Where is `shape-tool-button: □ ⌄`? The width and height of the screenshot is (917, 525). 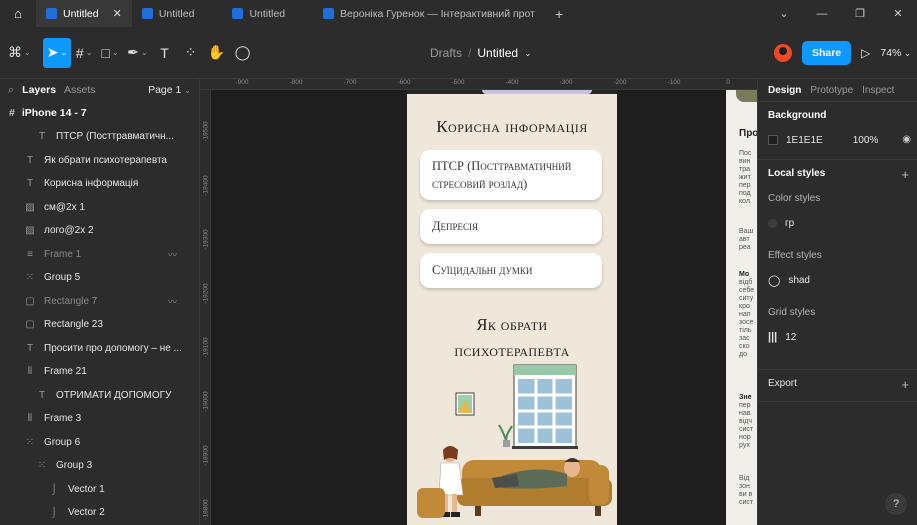 shape-tool-button: □ ⌄ is located at coordinates (110, 53).